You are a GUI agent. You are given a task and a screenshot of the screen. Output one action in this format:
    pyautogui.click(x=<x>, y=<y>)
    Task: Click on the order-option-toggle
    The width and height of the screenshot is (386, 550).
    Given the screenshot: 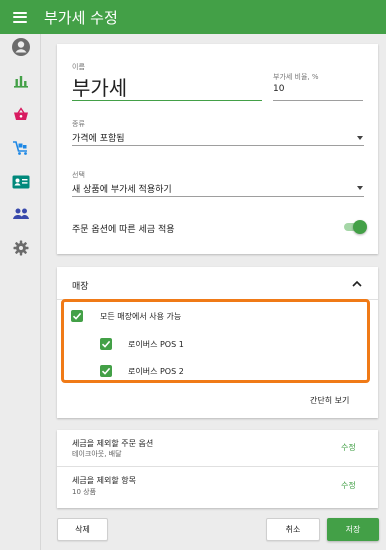 What is the action you would take?
    pyautogui.click(x=354, y=227)
    